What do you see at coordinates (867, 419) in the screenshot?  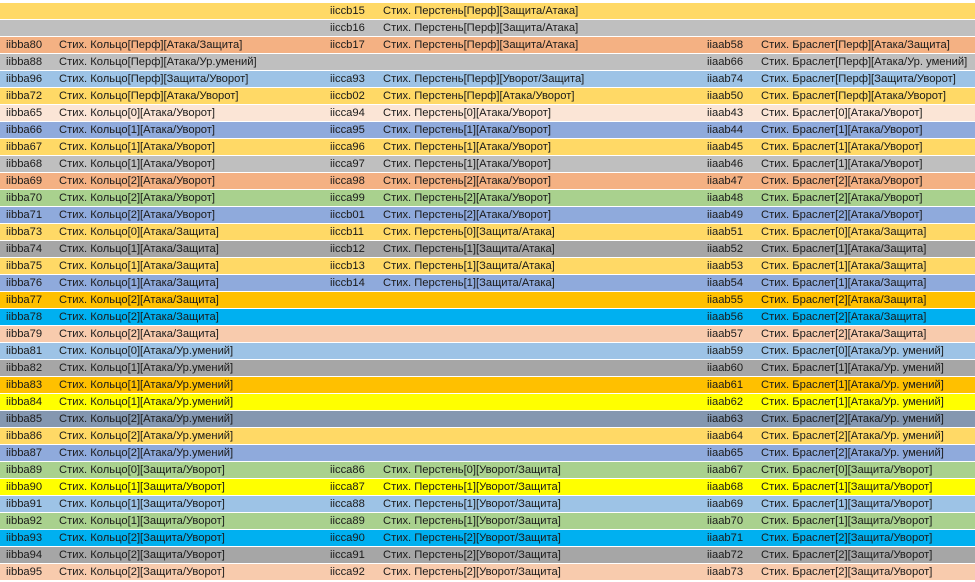 I see `cell-bracelet-name: Стих. Браслет[2][Атака/Ур. умений]` at bounding box center [867, 419].